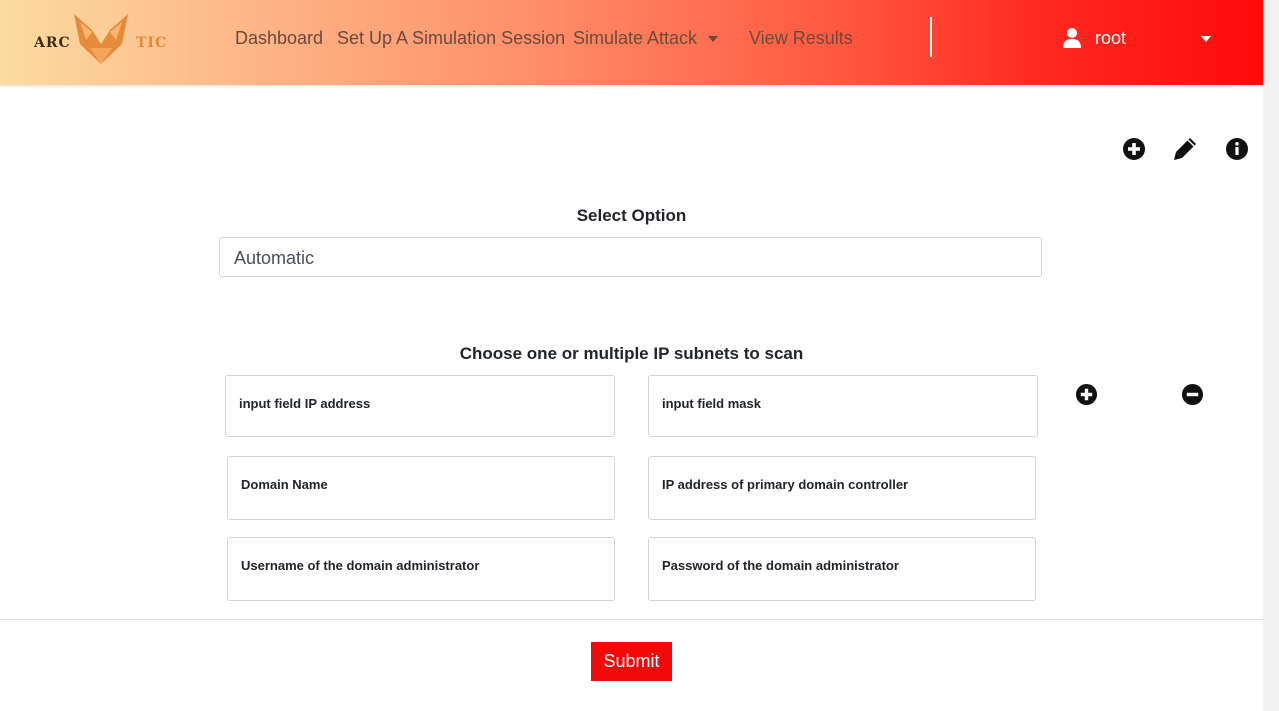 The height and width of the screenshot is (711, 1279). Describe the element at coordinates (1206, 39) in the screenshot. I see `user-dropdown-caret-icon` at that location.